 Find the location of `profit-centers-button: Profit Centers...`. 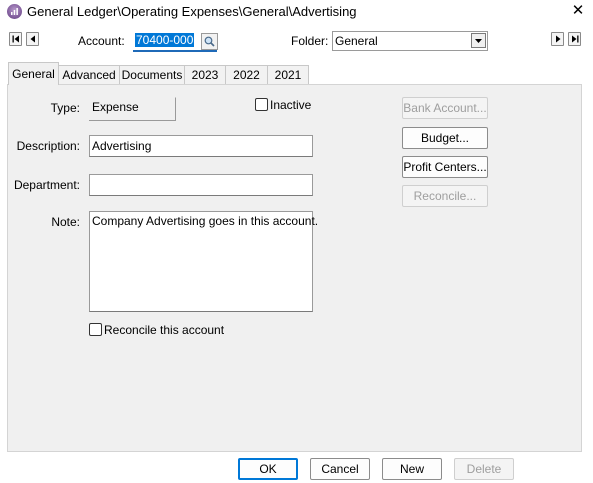

profit-centers-button: Profit Centers... is located at coordinates (445, 167).